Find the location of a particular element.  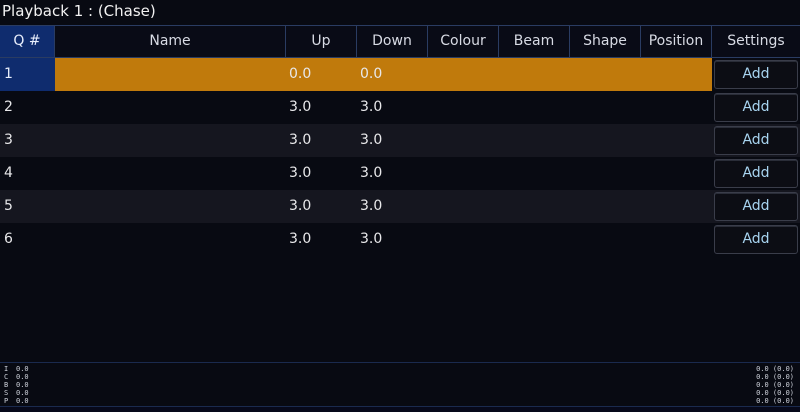

table-row: 5 3.0 3.0 Add is located at coordinates (400, 206).